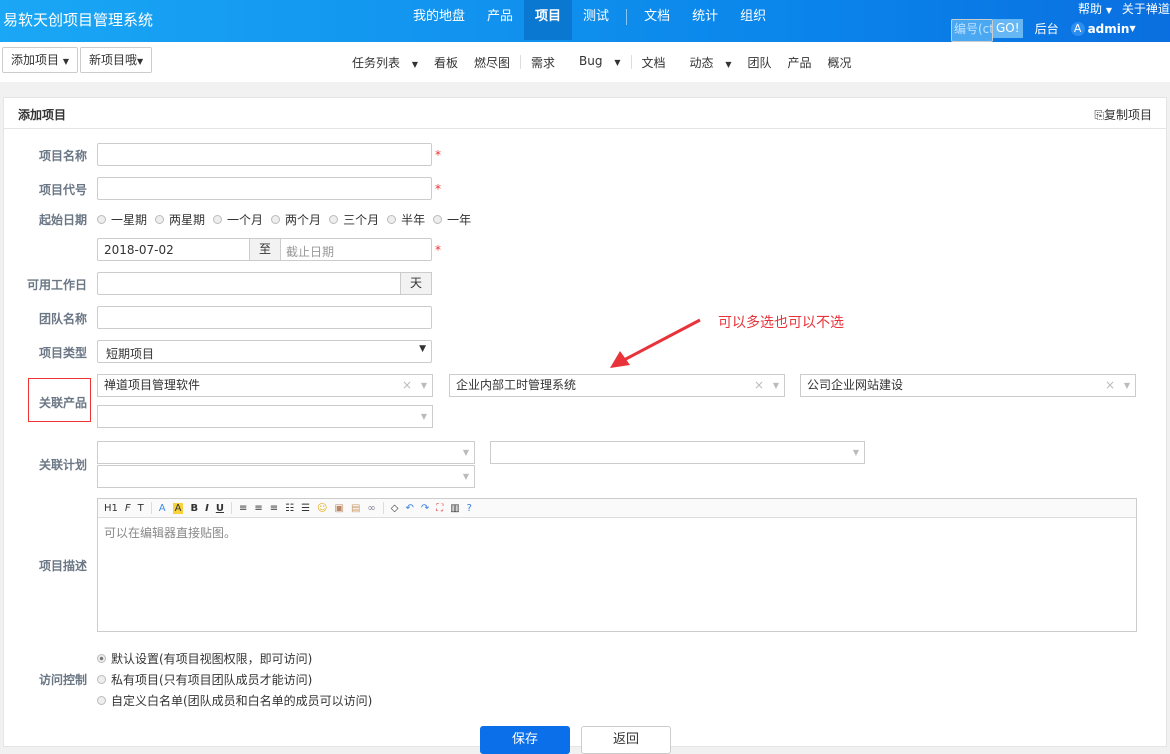 Image resolution: width=1170 pixels, height=754 pixels. Describe the element at coordinates (274, 508) in the screenshot. I see `align-right-icon: ≡` at that location.